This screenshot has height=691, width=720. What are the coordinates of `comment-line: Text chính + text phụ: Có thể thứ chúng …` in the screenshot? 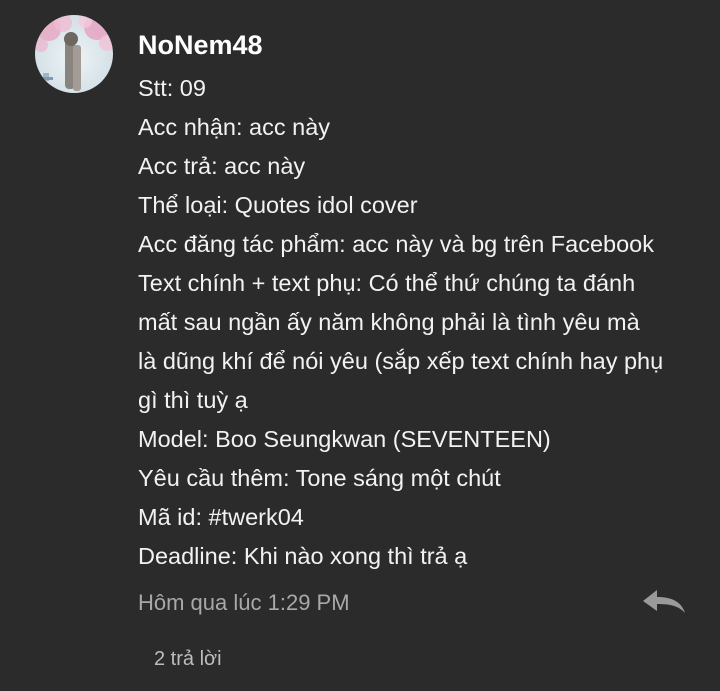 It's located at (387, 283).